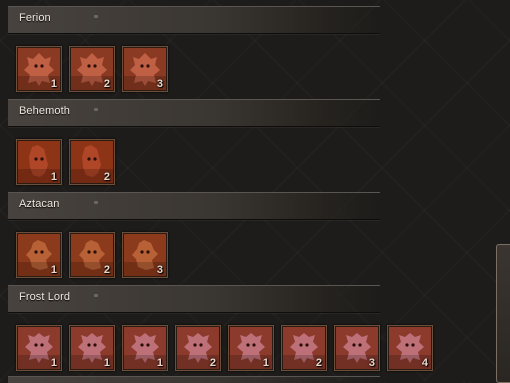 The width and height of the screenshot is (510, 383). What do you see at coordinates (35, 18) in the screenshot?
I see `section-title: Ferion` at bounding box center [35, 18].